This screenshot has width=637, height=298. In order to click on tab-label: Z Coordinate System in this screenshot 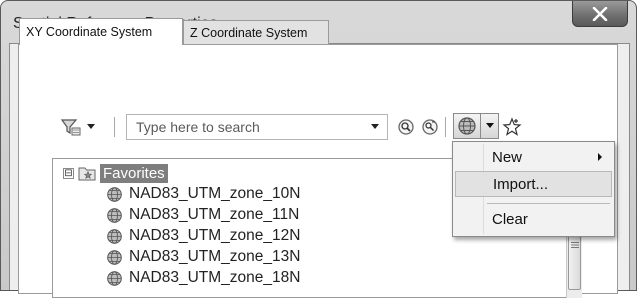, I will do `click(249, 32)`.